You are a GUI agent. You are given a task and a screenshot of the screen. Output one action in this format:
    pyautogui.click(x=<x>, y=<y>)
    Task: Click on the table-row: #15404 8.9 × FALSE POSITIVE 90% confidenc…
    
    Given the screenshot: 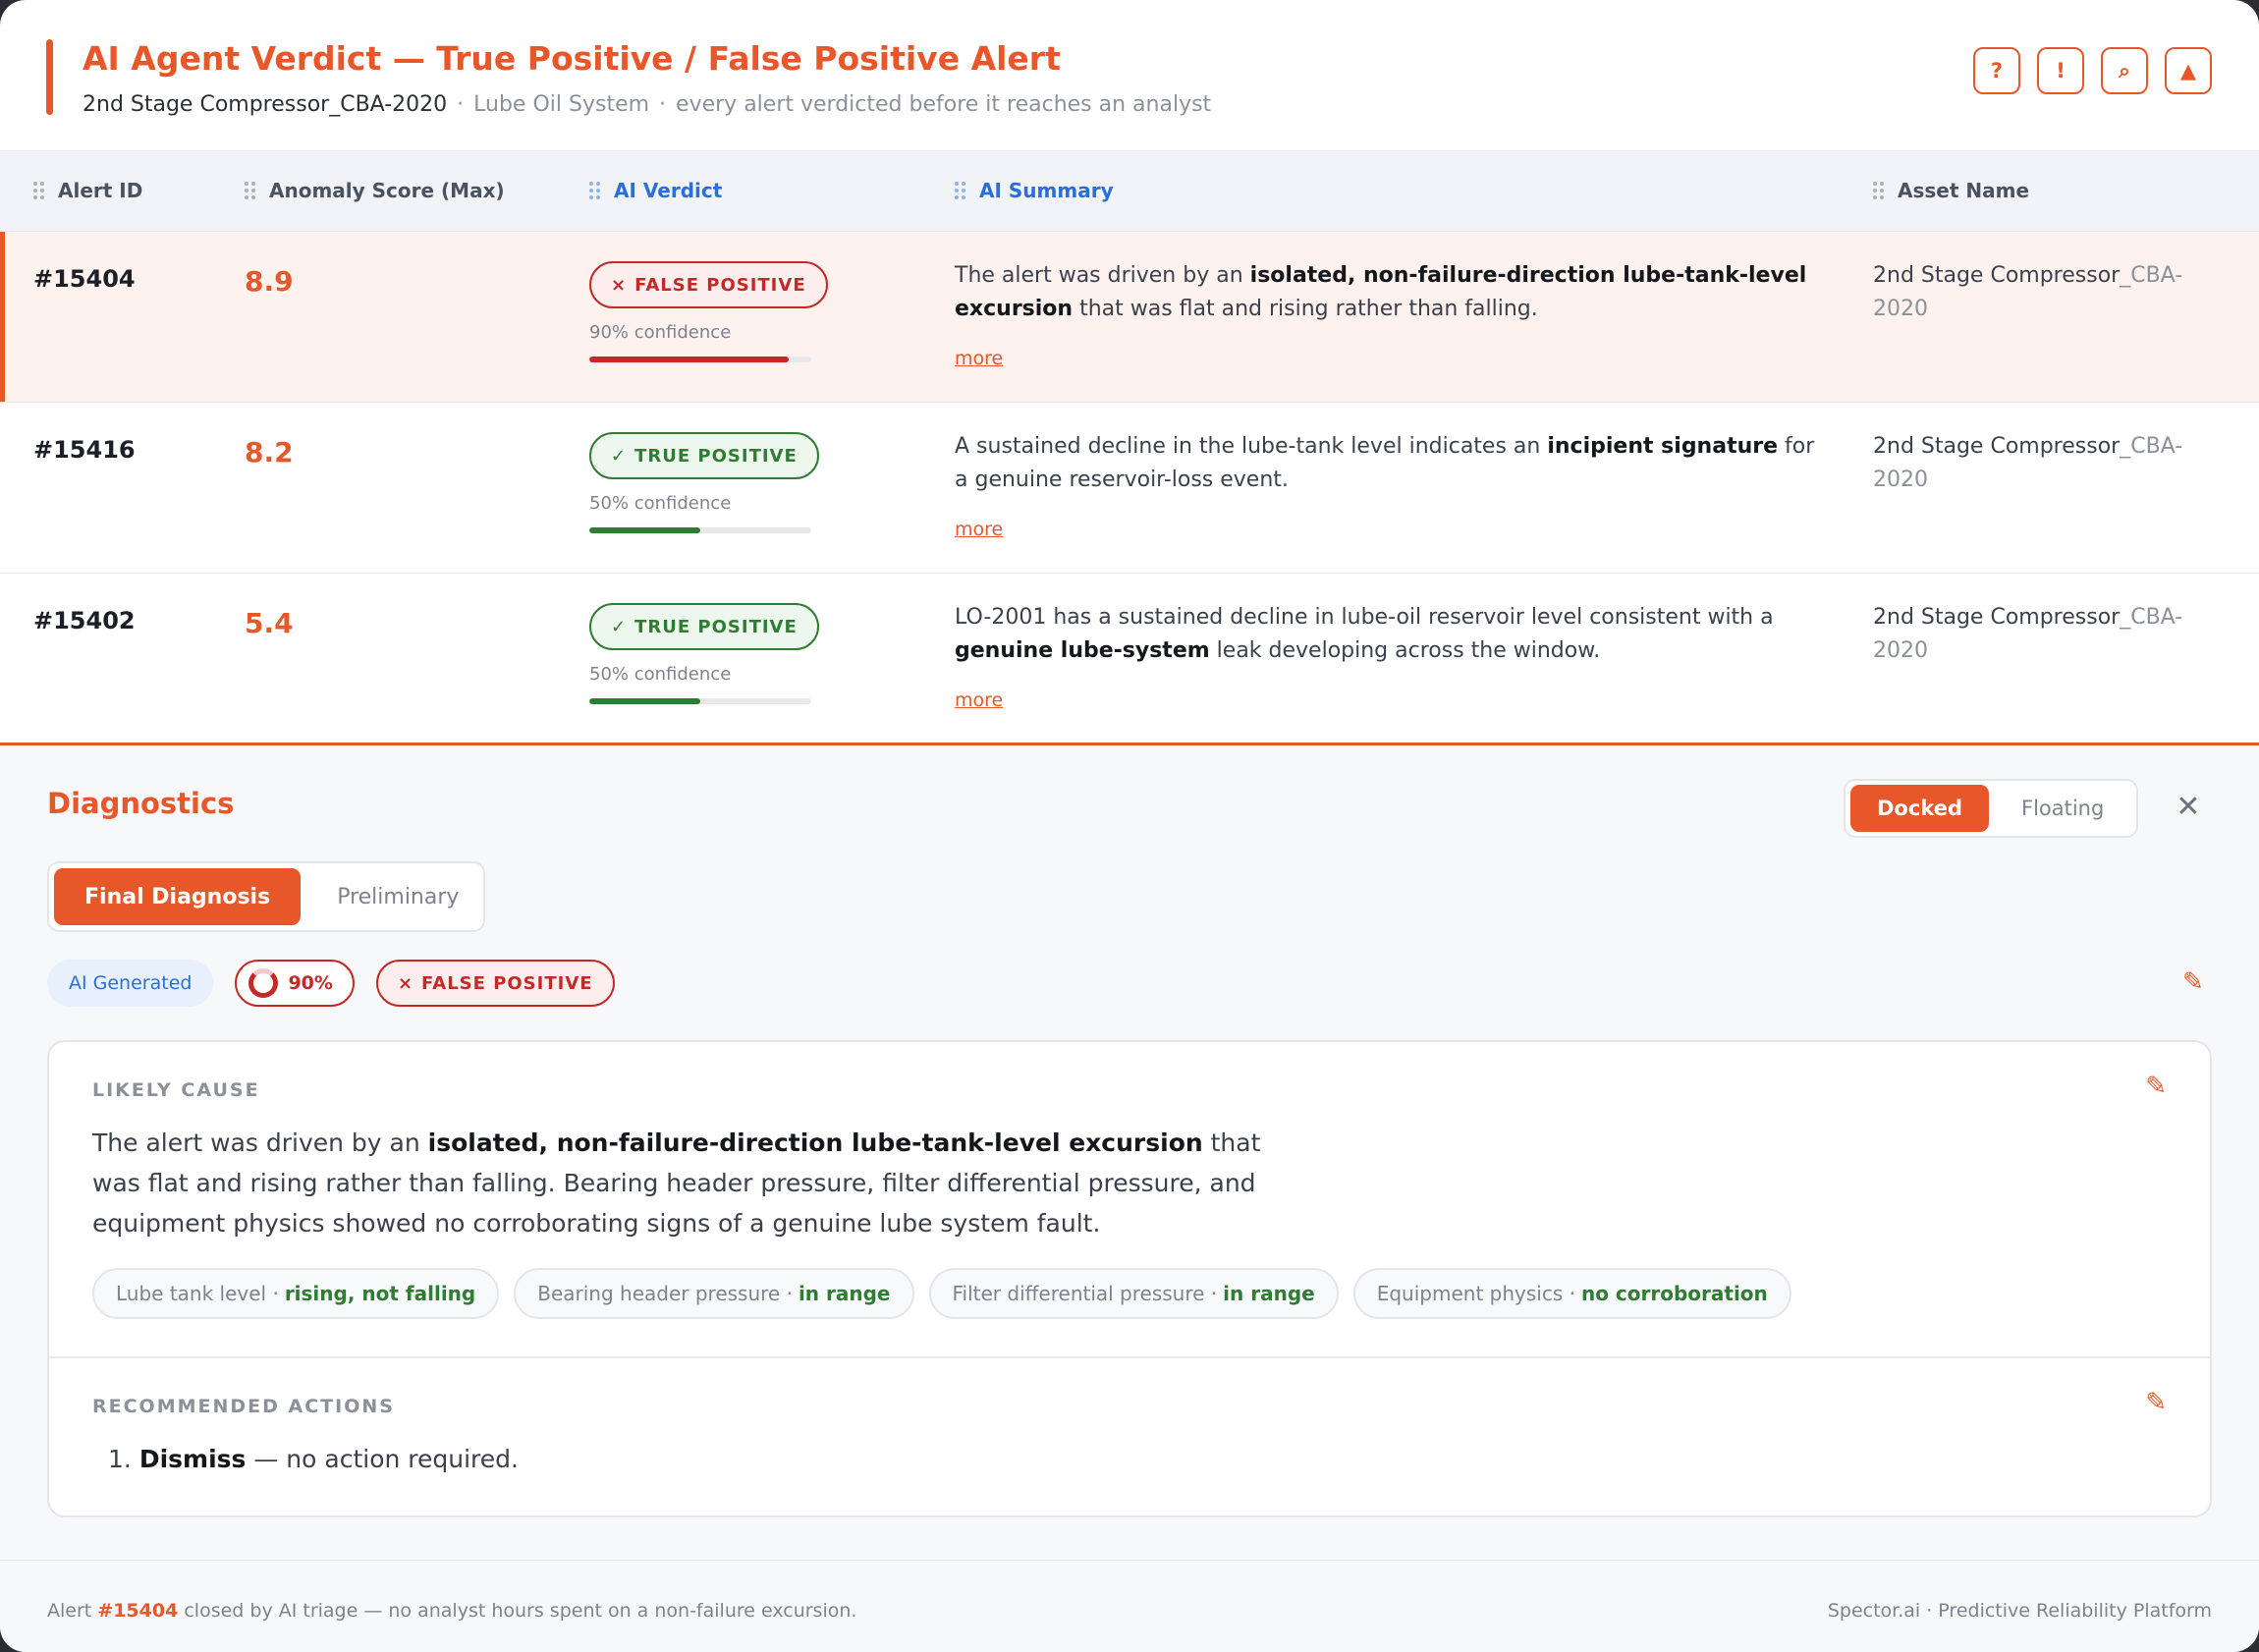 What is the action you would take?
    pyautogui.click(x=1129, y=317)
    